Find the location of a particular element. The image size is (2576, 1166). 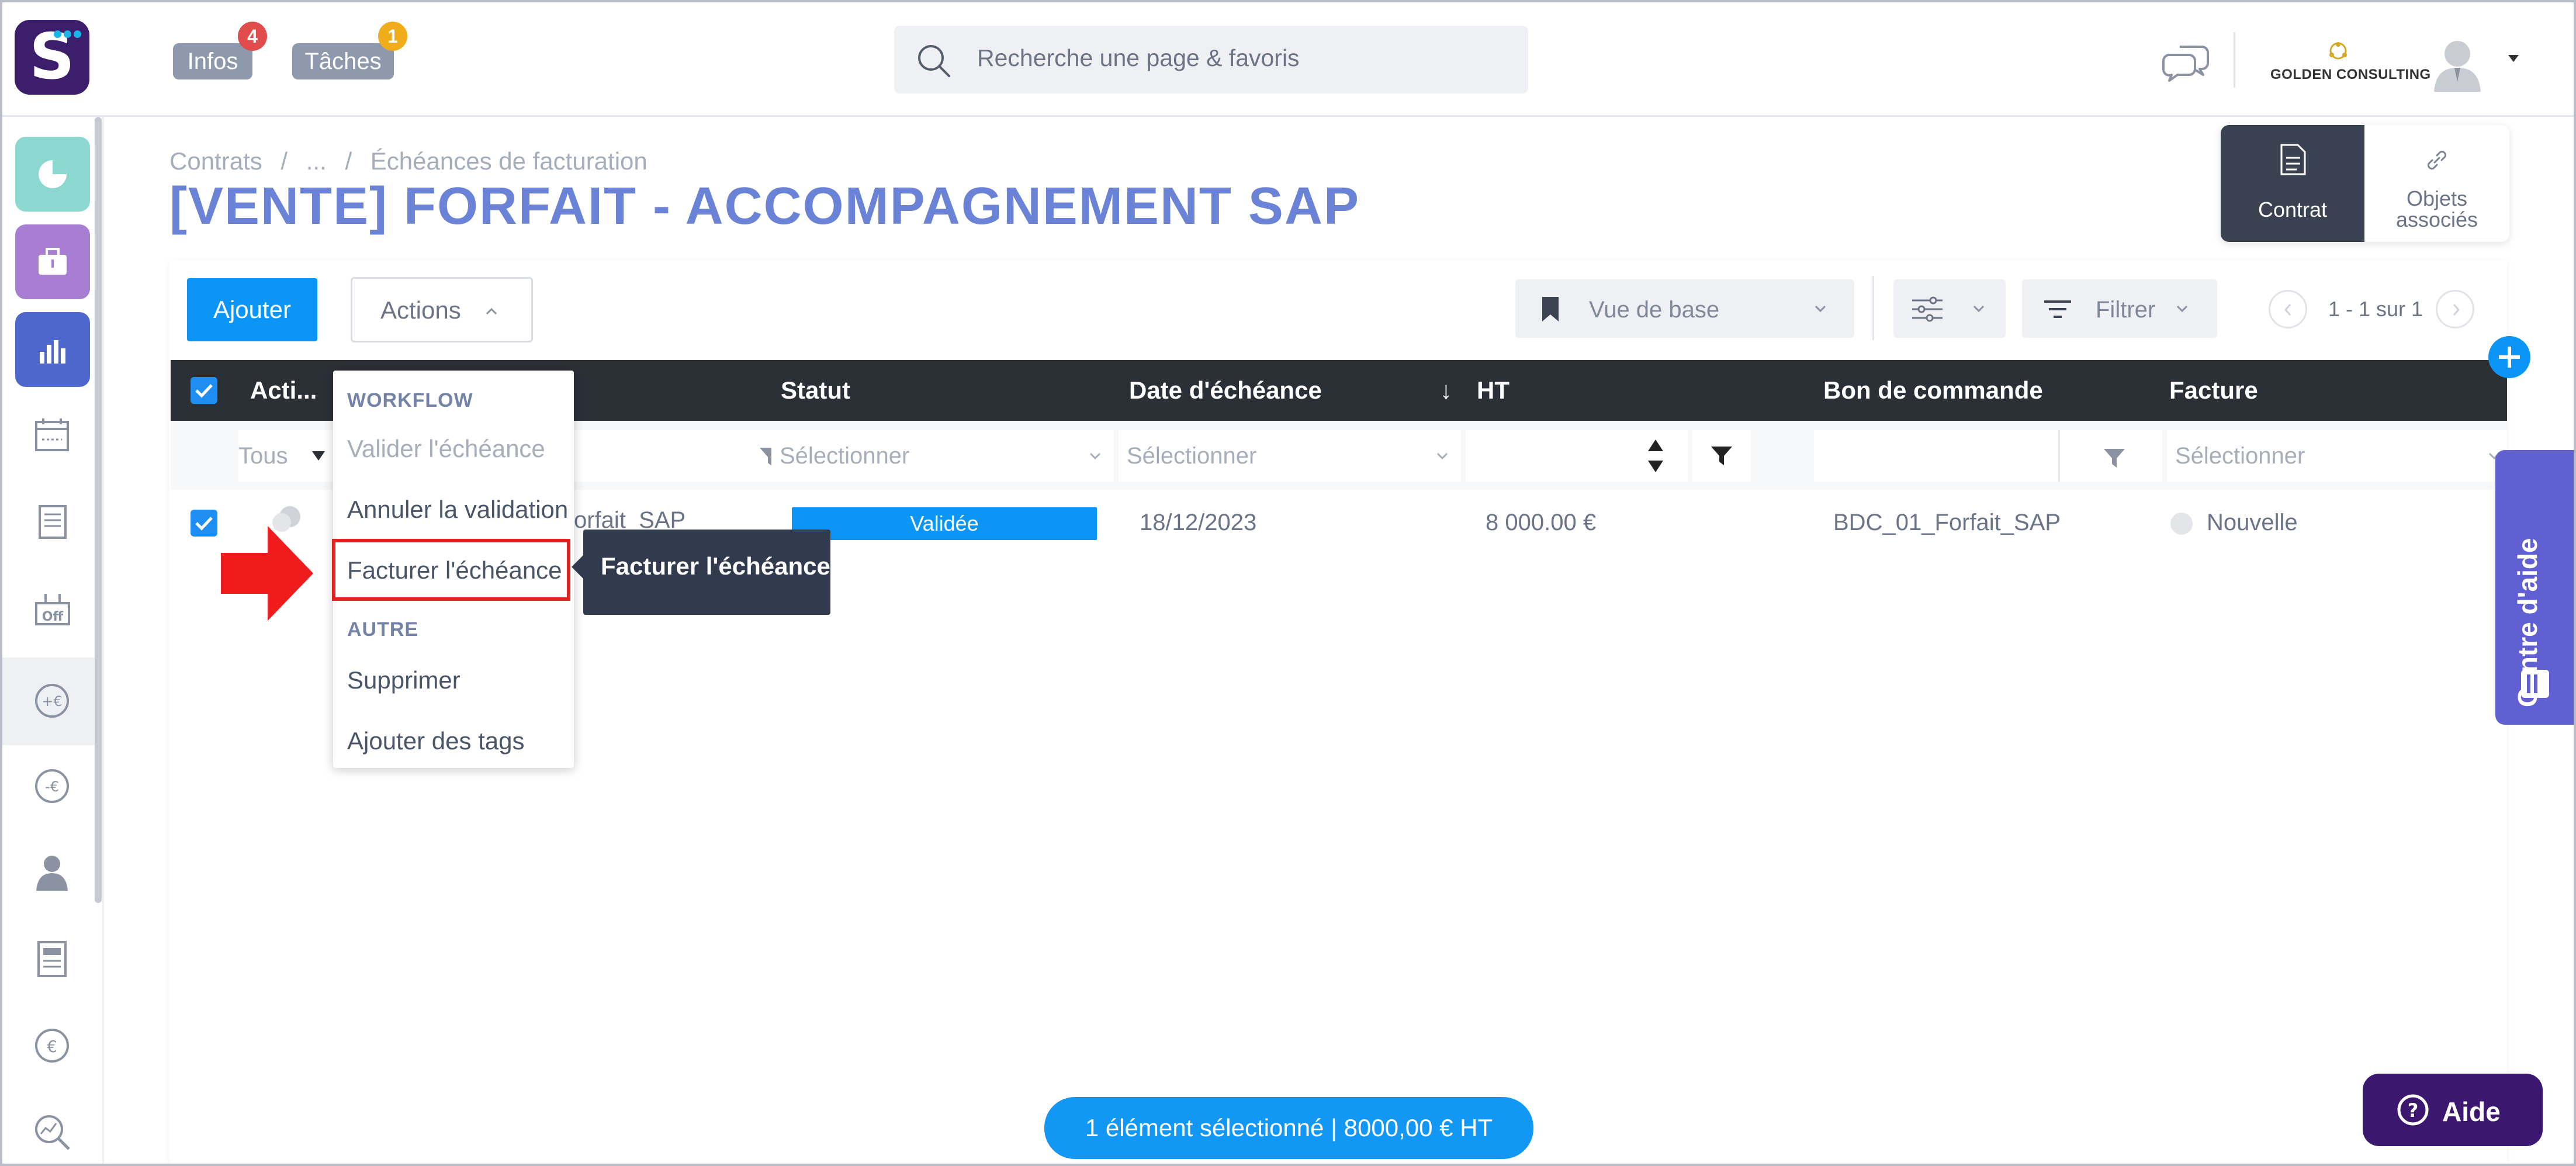

plus-icon is located at coordinates (2509, 357).